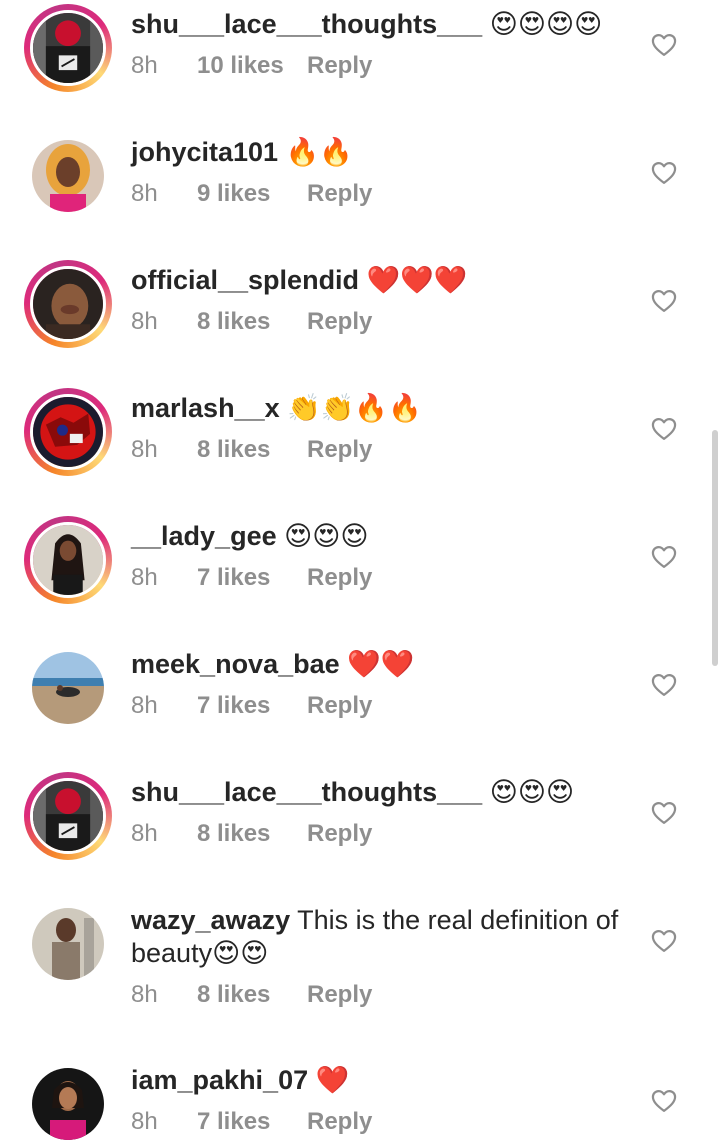 The height and width of the screenshot is (1148, 720). I want to click on comment-username: marlash__x, so click(205, 408).